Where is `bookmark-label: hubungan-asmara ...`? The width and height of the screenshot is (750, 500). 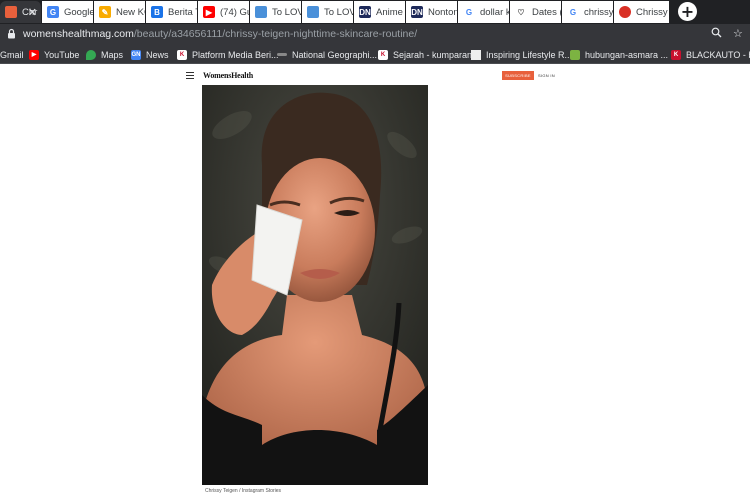
bookmark-label: hubungan-asmara ... is located at coordinates (627, 54).